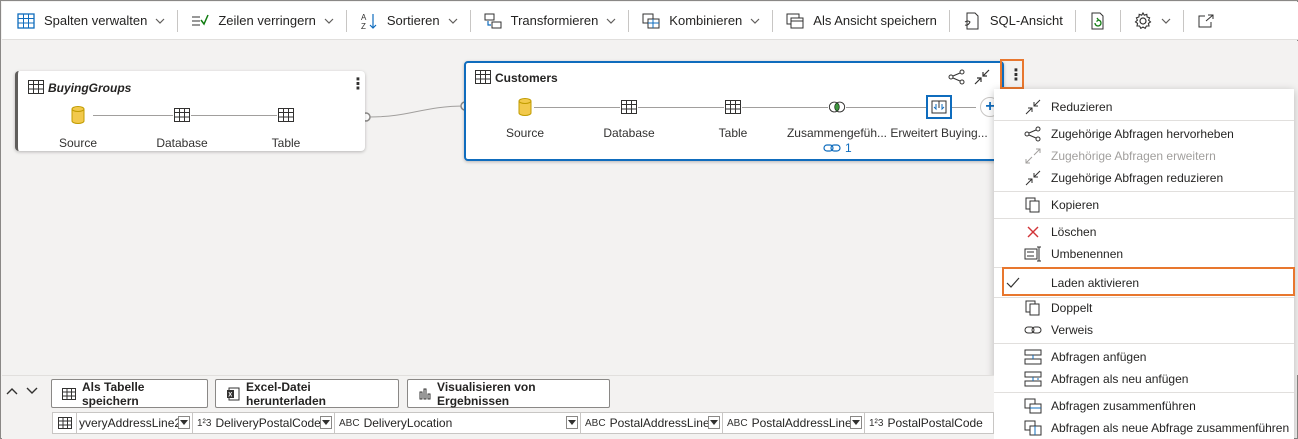 This screenshot has width=1298, height=439. What do you see at coordinates (458, 423) in the screenshot?
I see `column-header: ABC DeliveryLocation` at bounding box center [458, 423].